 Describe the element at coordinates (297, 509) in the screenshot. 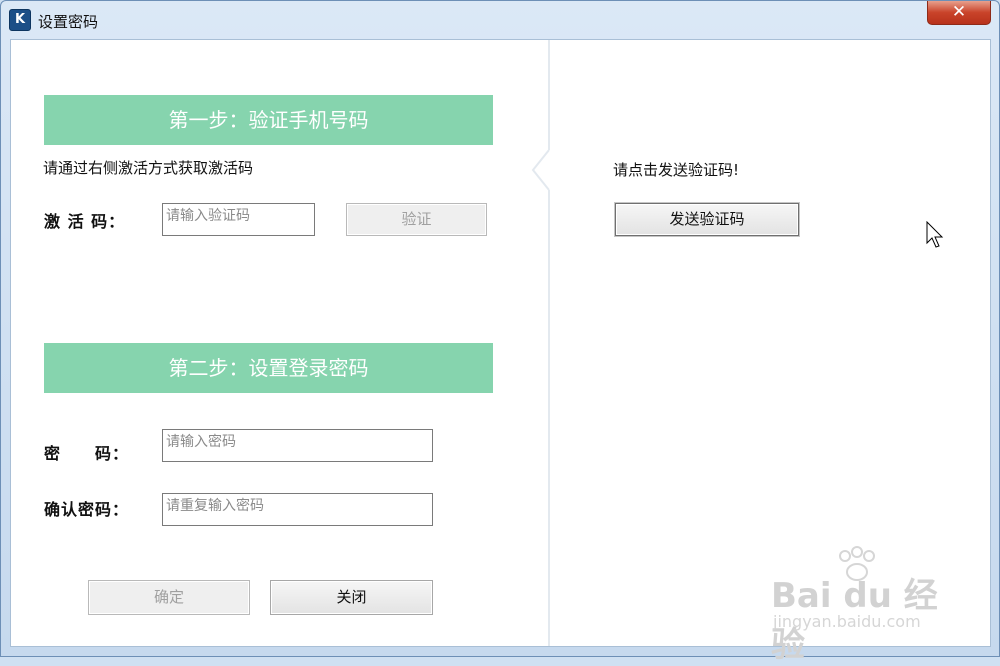

I see `confirm-password-input: 请重复输入密码` at that location.